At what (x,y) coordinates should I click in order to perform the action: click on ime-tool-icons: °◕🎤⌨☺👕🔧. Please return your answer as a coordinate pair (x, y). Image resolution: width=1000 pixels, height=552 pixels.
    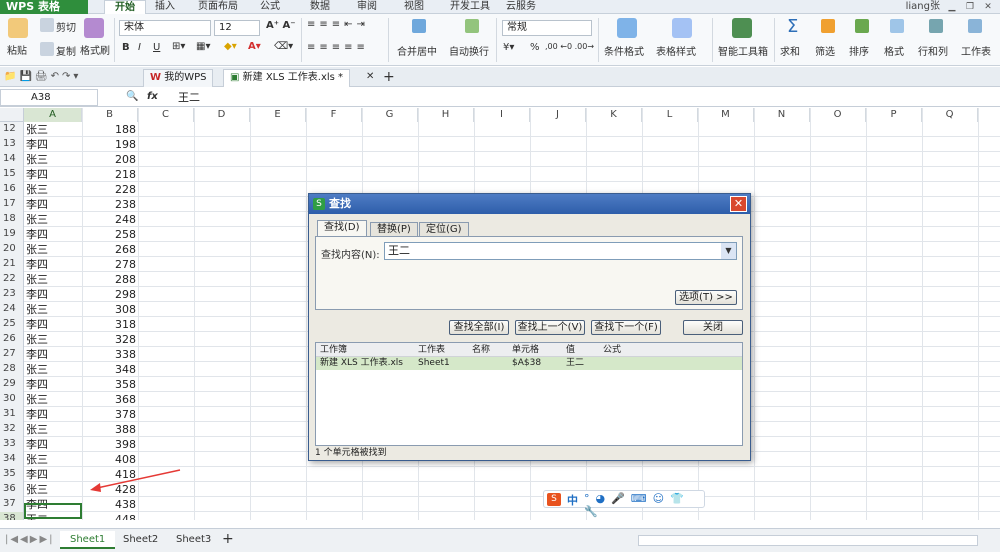
    Looking at the image, I should click on (644, 505).